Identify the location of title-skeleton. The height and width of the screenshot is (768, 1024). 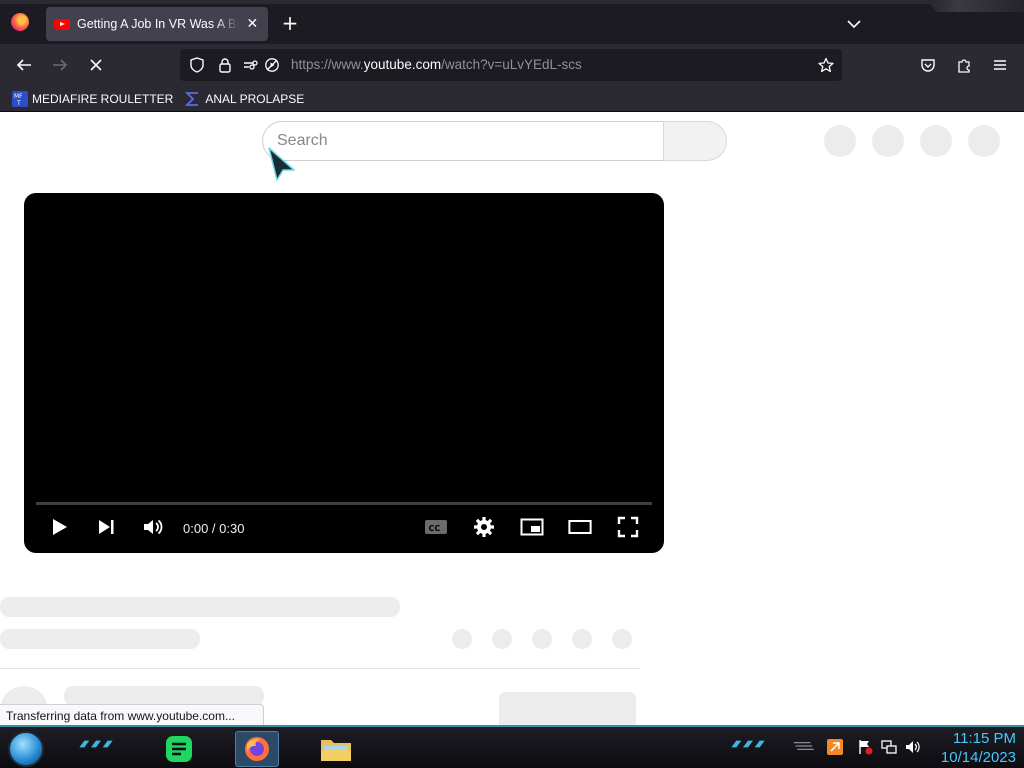
(200, 607).